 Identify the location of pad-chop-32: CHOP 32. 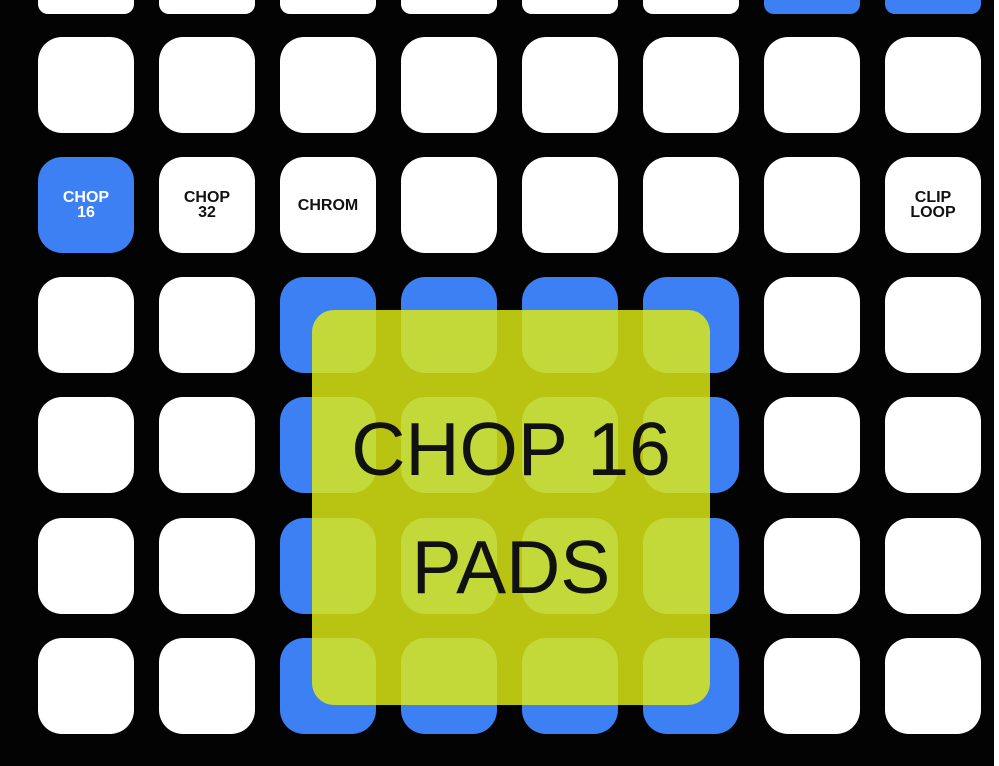
(207, 205).